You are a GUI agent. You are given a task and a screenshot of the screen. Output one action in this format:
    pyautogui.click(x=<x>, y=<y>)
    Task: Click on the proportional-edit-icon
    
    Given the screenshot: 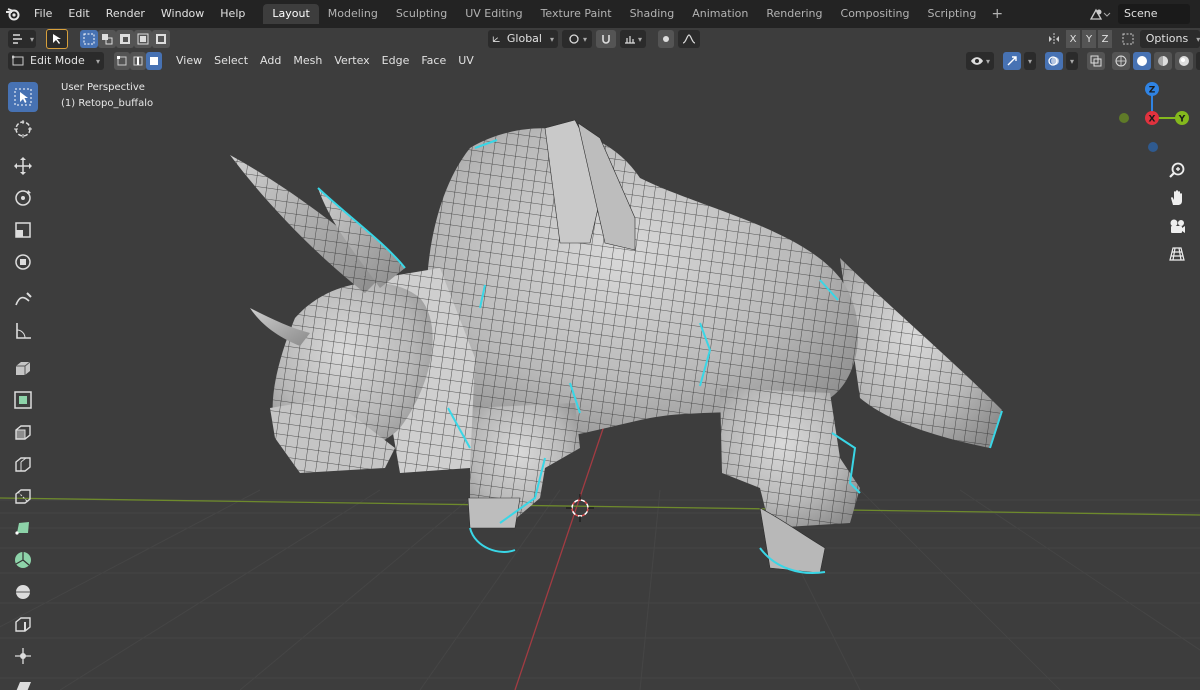 What is the action you would take?
    pyautogui.click(x=666, y=39)
    